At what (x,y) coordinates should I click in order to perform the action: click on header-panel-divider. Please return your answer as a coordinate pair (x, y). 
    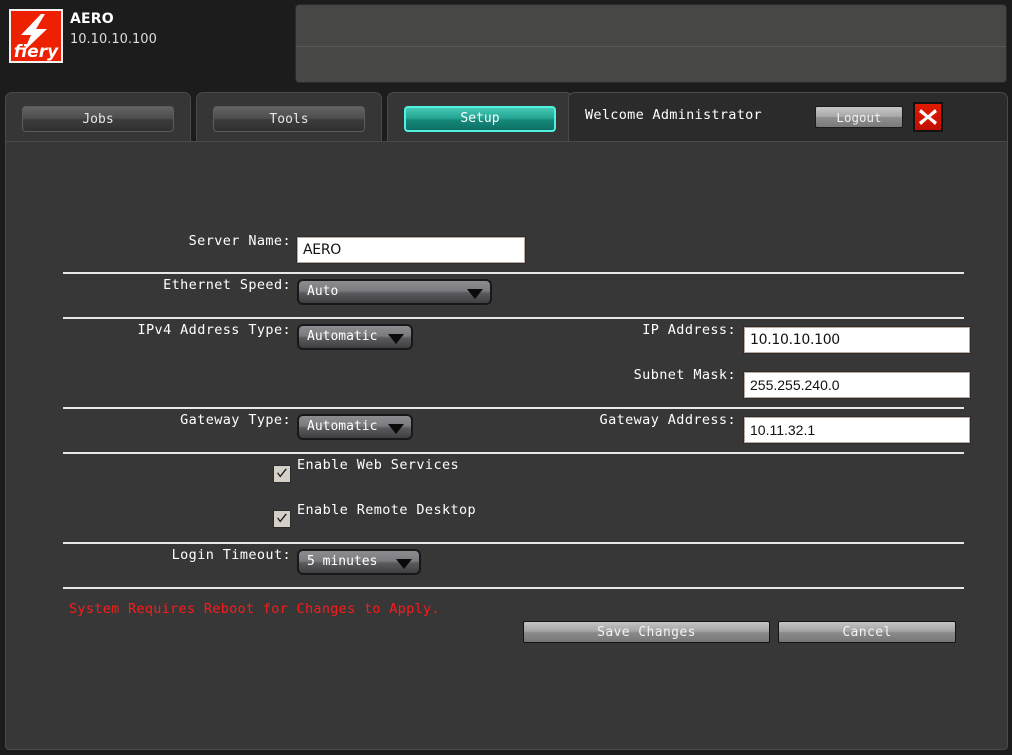
    Looking at the image, I should click on (651, 46).